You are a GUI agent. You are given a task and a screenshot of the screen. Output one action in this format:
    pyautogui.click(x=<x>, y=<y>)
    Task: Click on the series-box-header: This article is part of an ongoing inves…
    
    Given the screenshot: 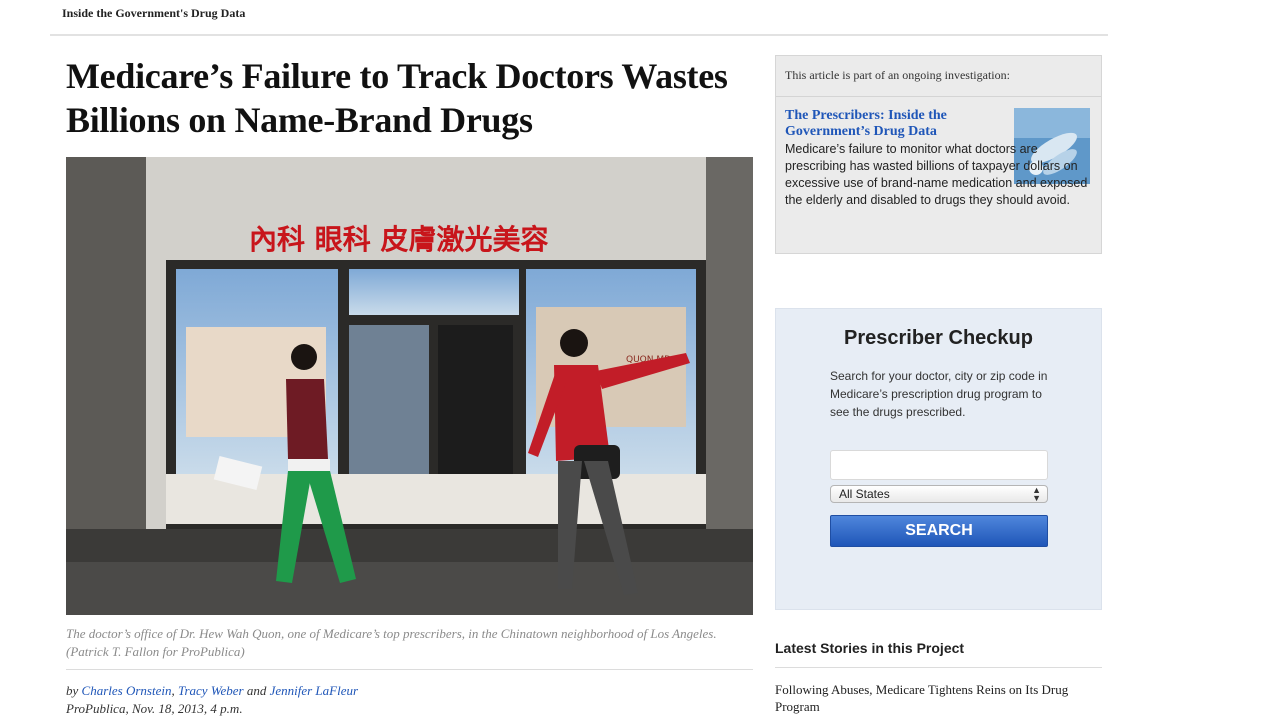 What is the action you would take?
    pyautogui.click(x=938, y=76)
    